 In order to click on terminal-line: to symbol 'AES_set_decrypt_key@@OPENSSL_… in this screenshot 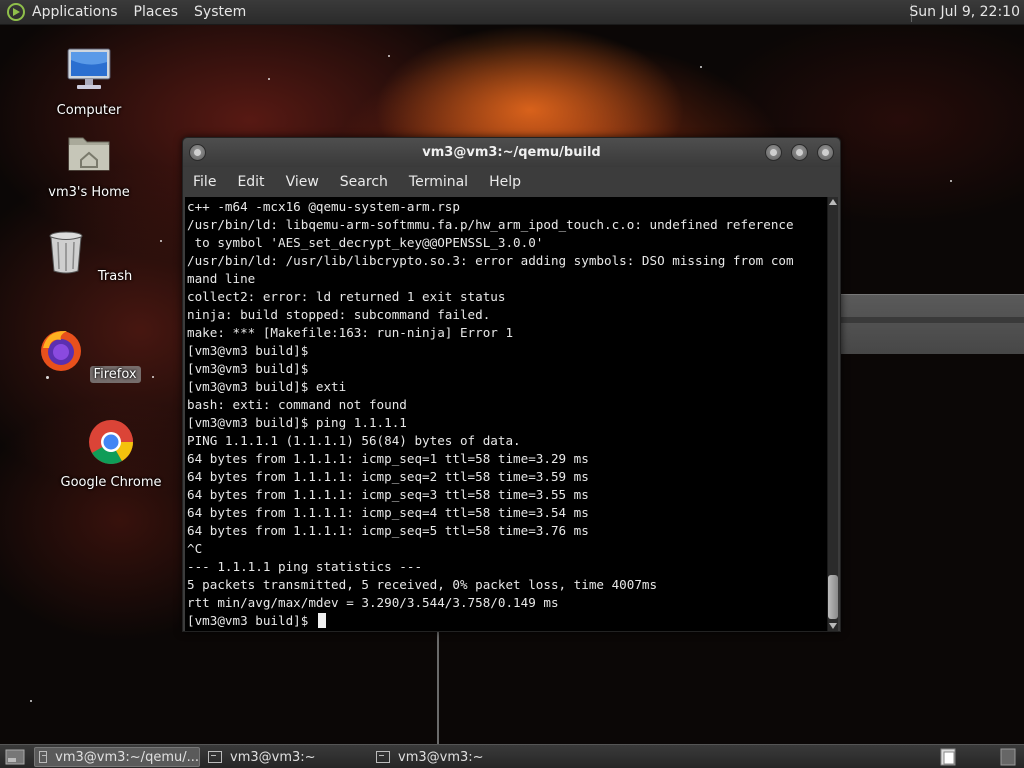, I will do `click(365, 242)`.